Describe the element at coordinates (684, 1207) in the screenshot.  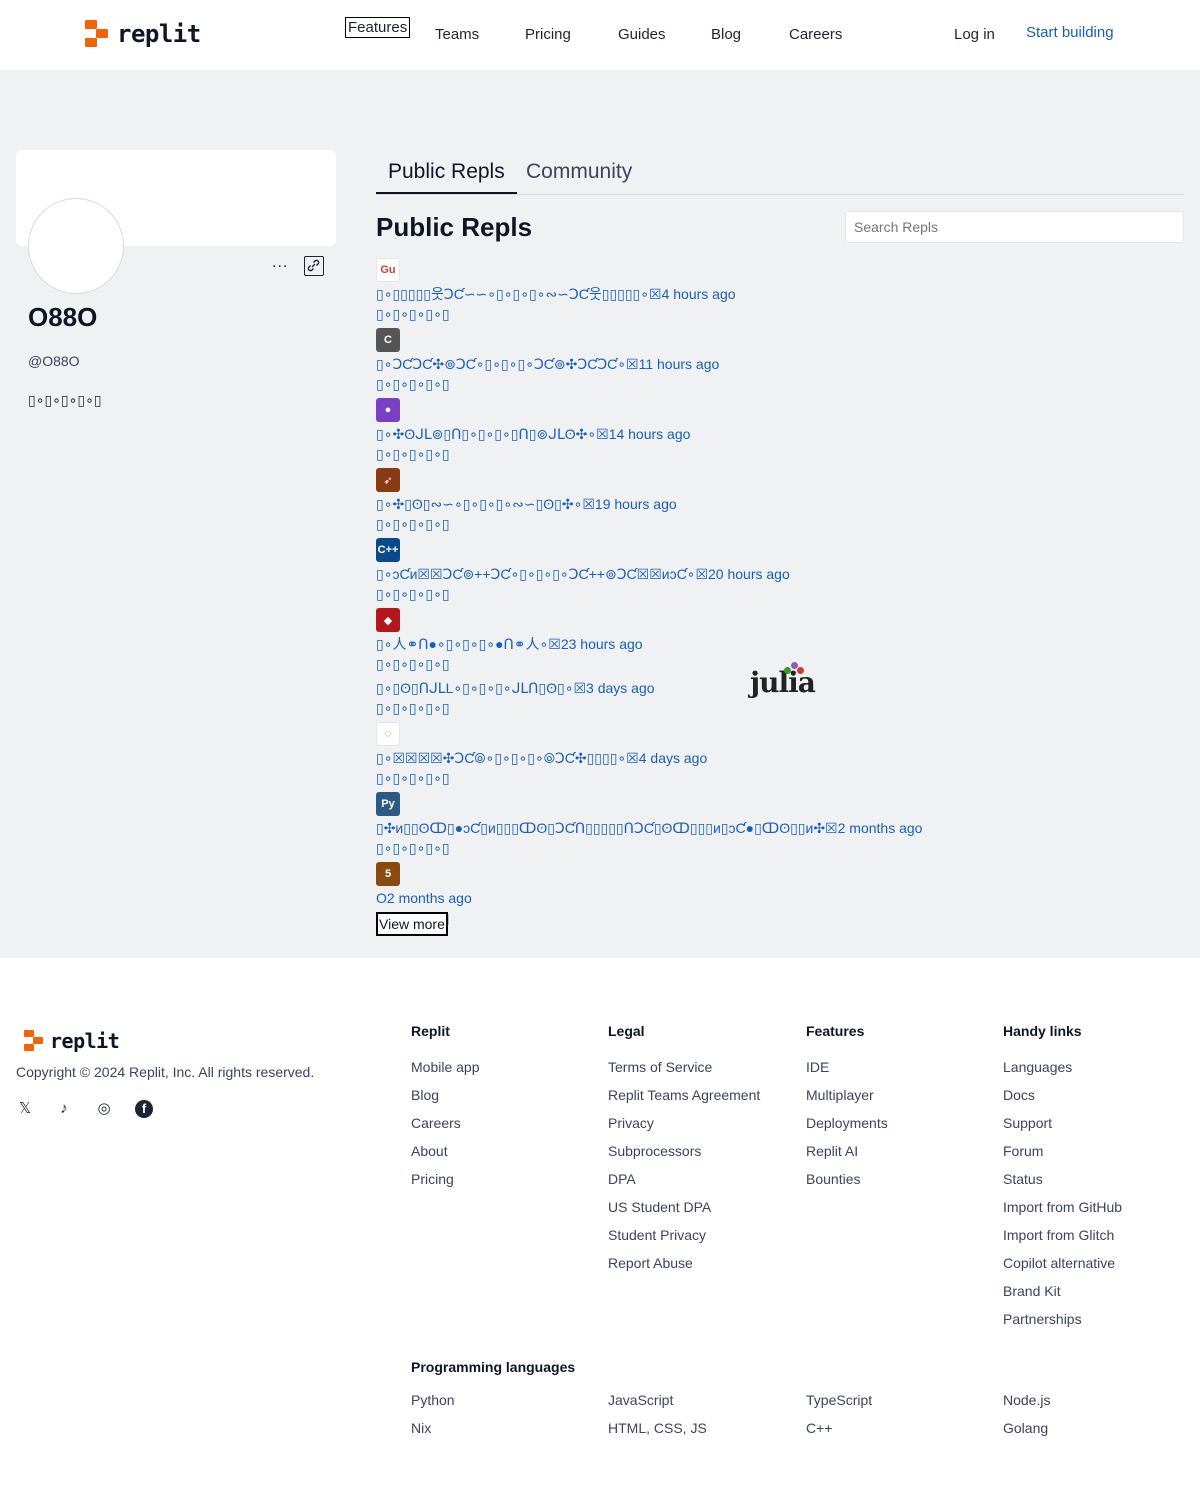
I see `footer-link: US Student DPA` at that location.